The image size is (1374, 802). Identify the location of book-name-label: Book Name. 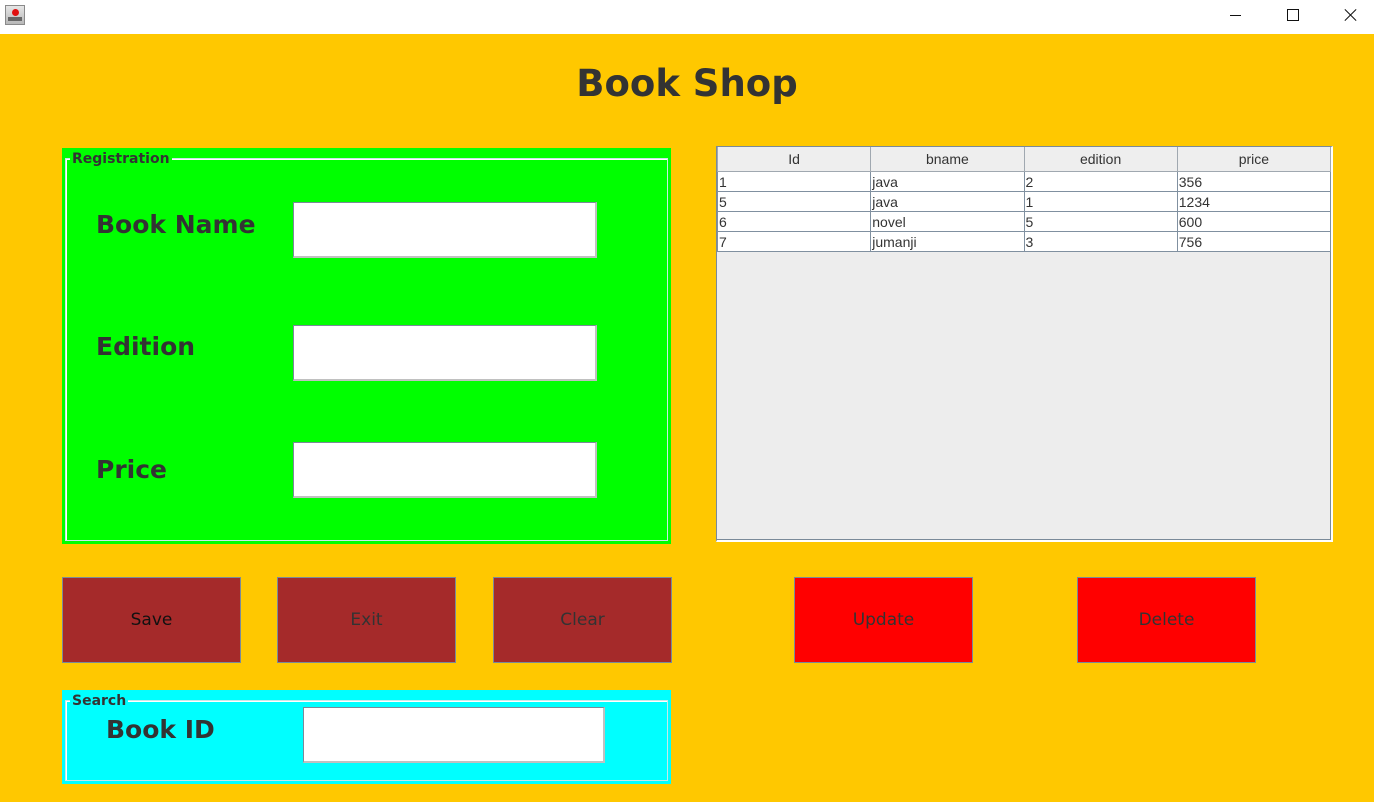
(176, 224).